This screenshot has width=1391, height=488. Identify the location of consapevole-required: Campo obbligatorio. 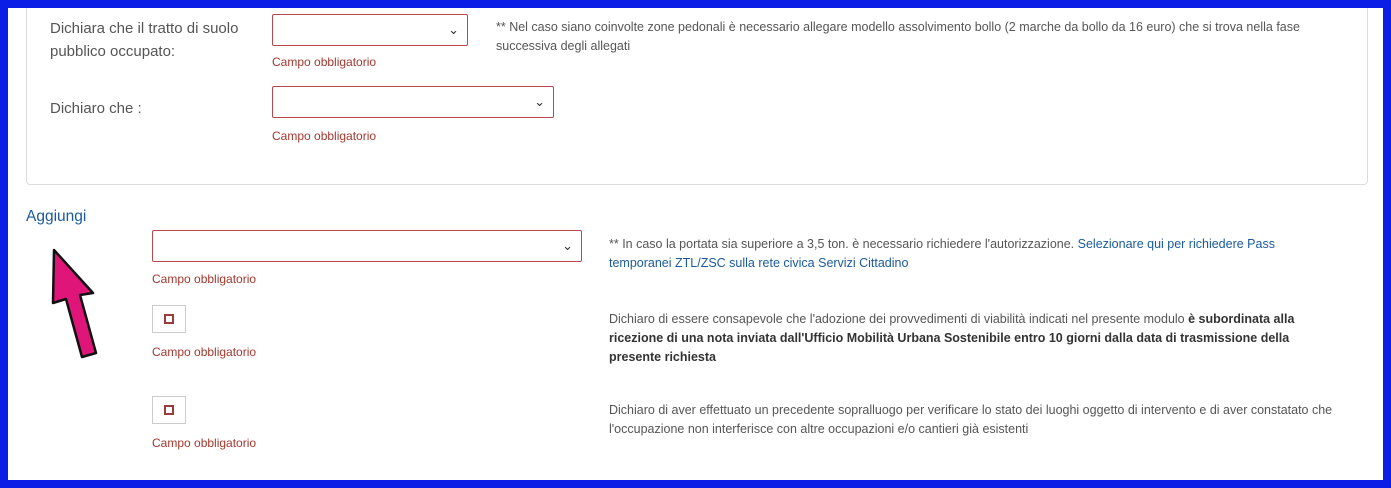
(204, 352).